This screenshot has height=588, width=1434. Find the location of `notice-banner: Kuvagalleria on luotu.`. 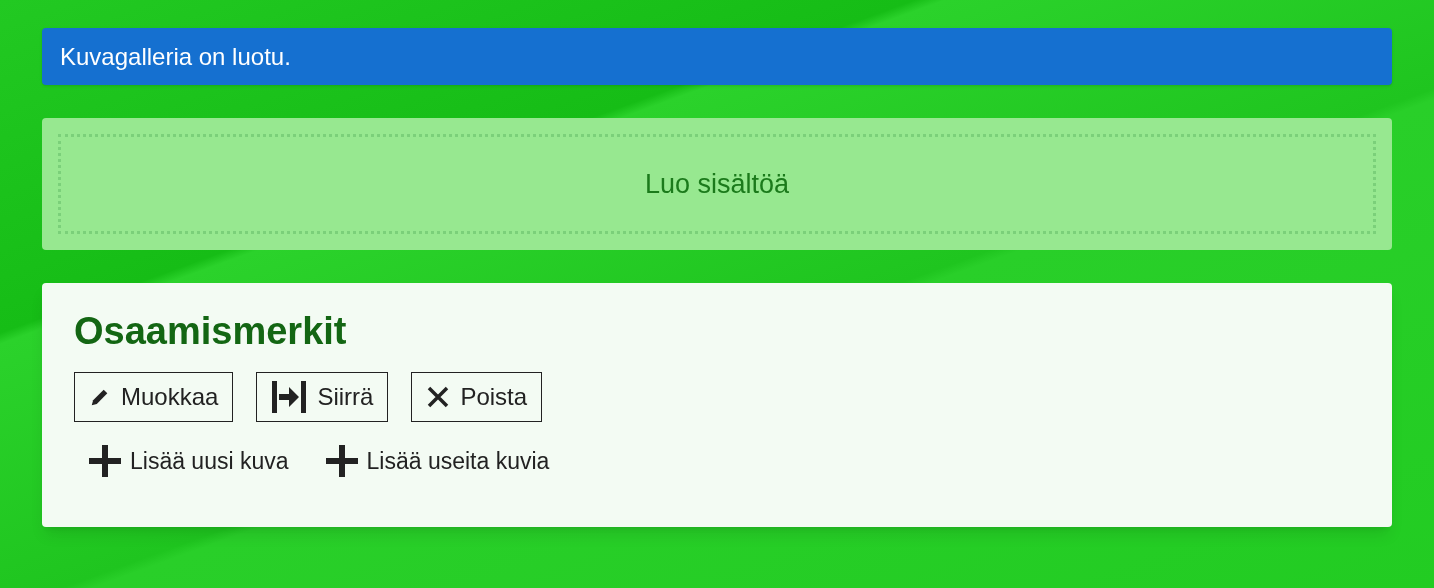

notice-banner: Kuvagalleria on luotu. is located at coordinates (717, 56).